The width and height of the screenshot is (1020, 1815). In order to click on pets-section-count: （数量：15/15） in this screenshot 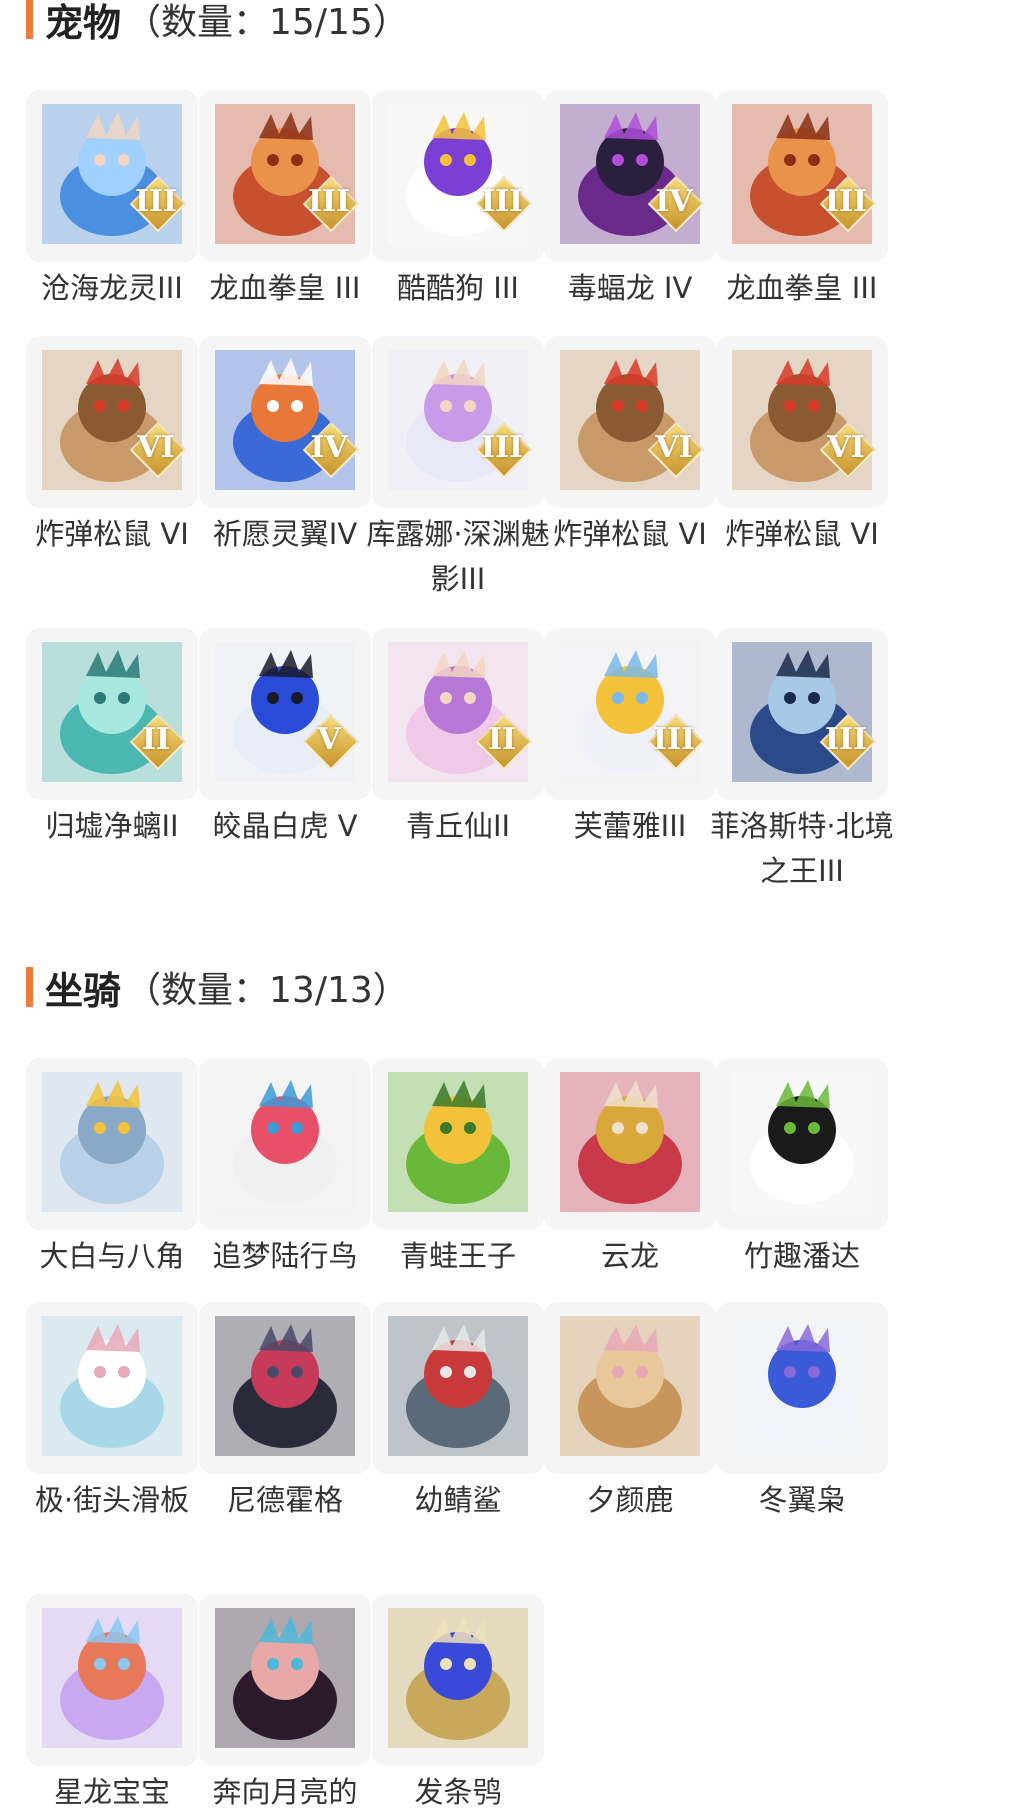, I will do `click(267, 22)`.